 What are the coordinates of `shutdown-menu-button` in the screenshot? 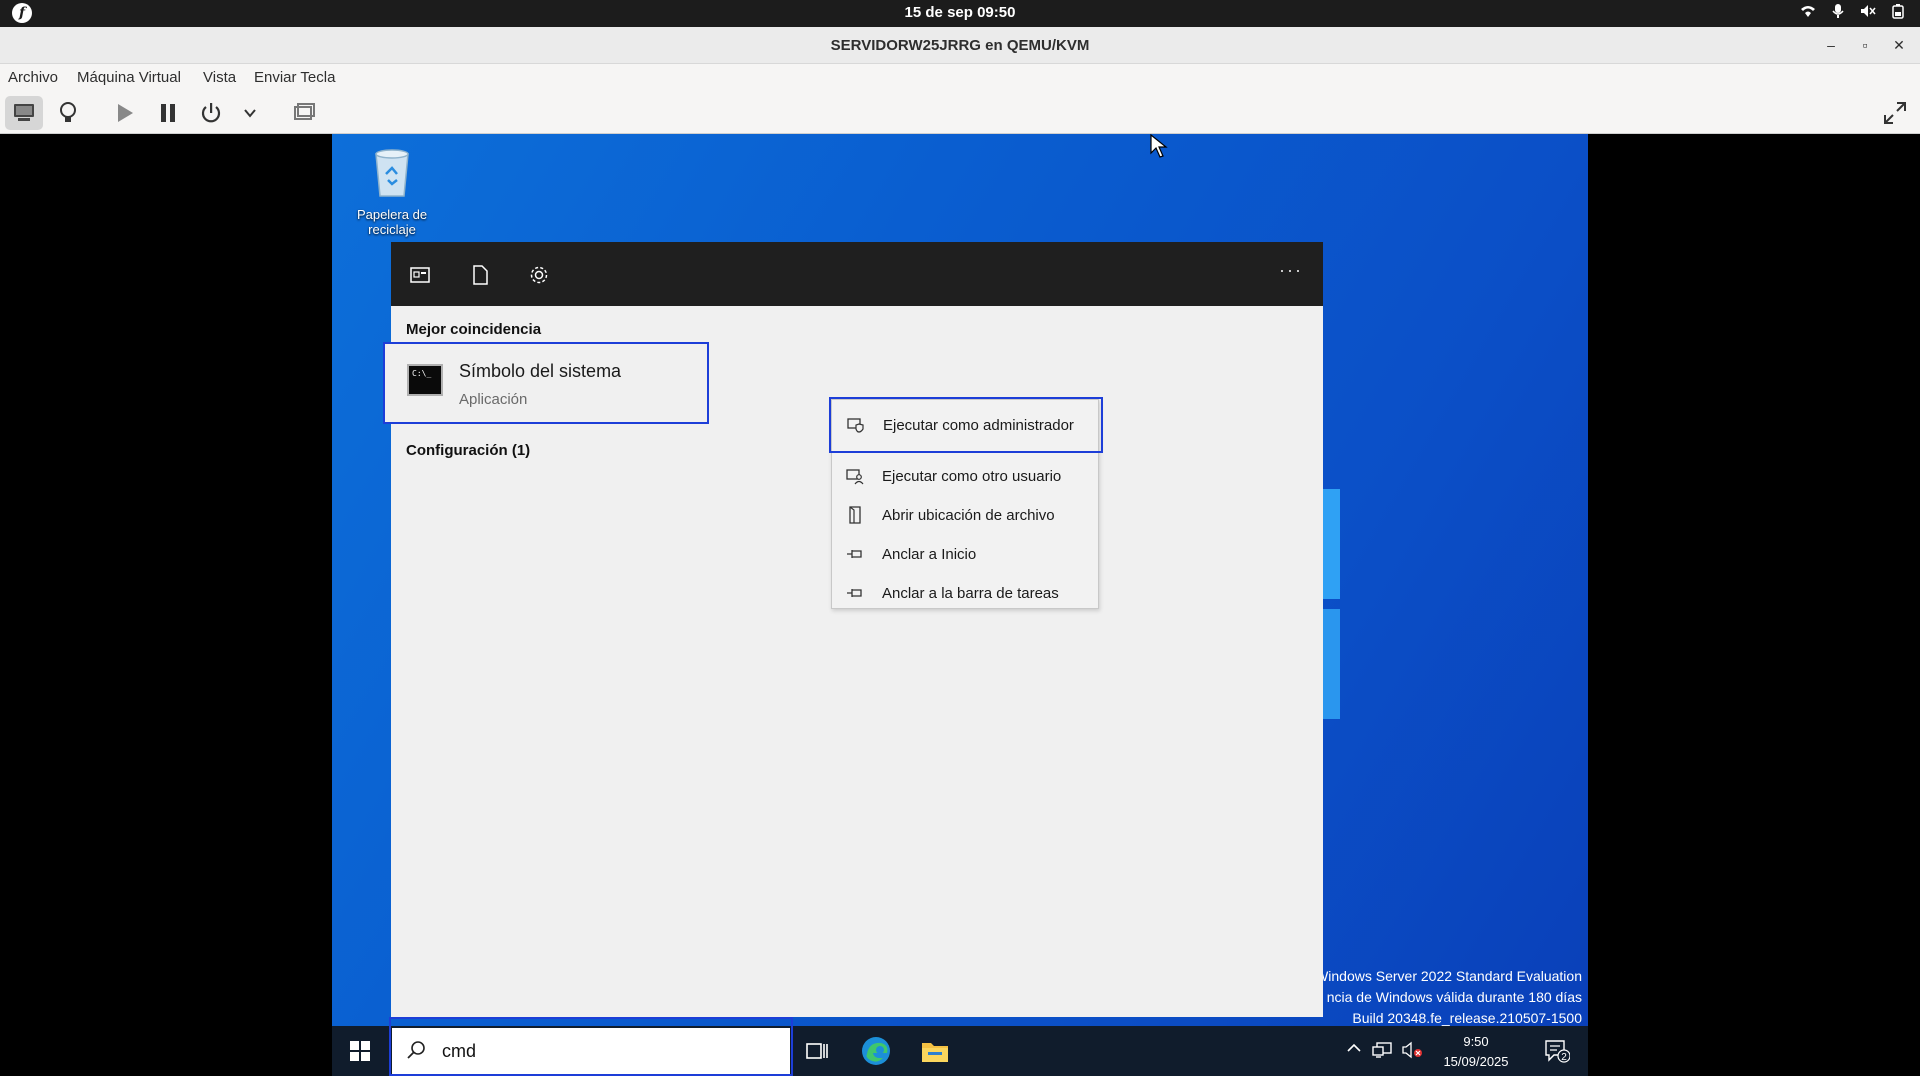 It's located at (250, 113).